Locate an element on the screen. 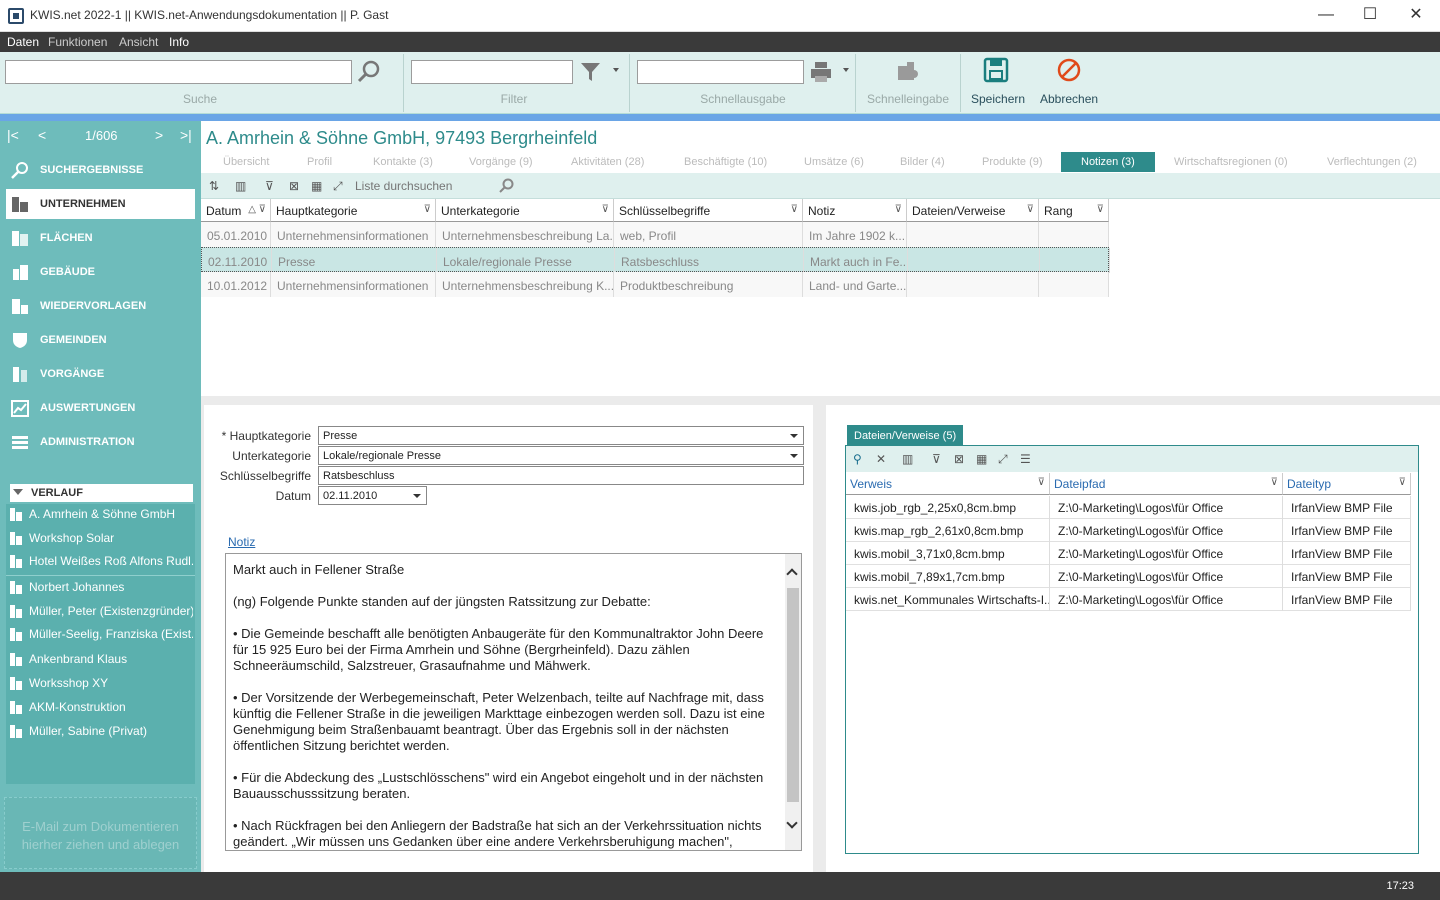 The height and width of the screenshot is (900, 1440). print-dropdown-icon is located at coordinates (846, 70).